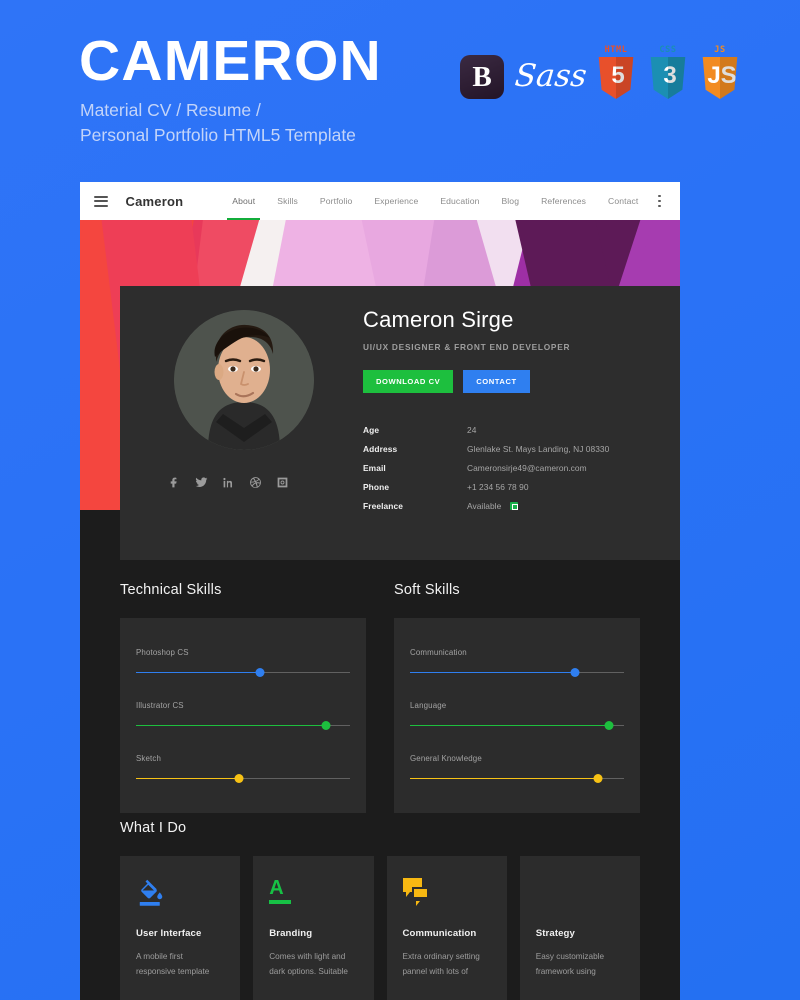 The height and width of the screenshot is (1000, 800). I want to click on info-row-freelance: Freelance Available, so click(513, 506).